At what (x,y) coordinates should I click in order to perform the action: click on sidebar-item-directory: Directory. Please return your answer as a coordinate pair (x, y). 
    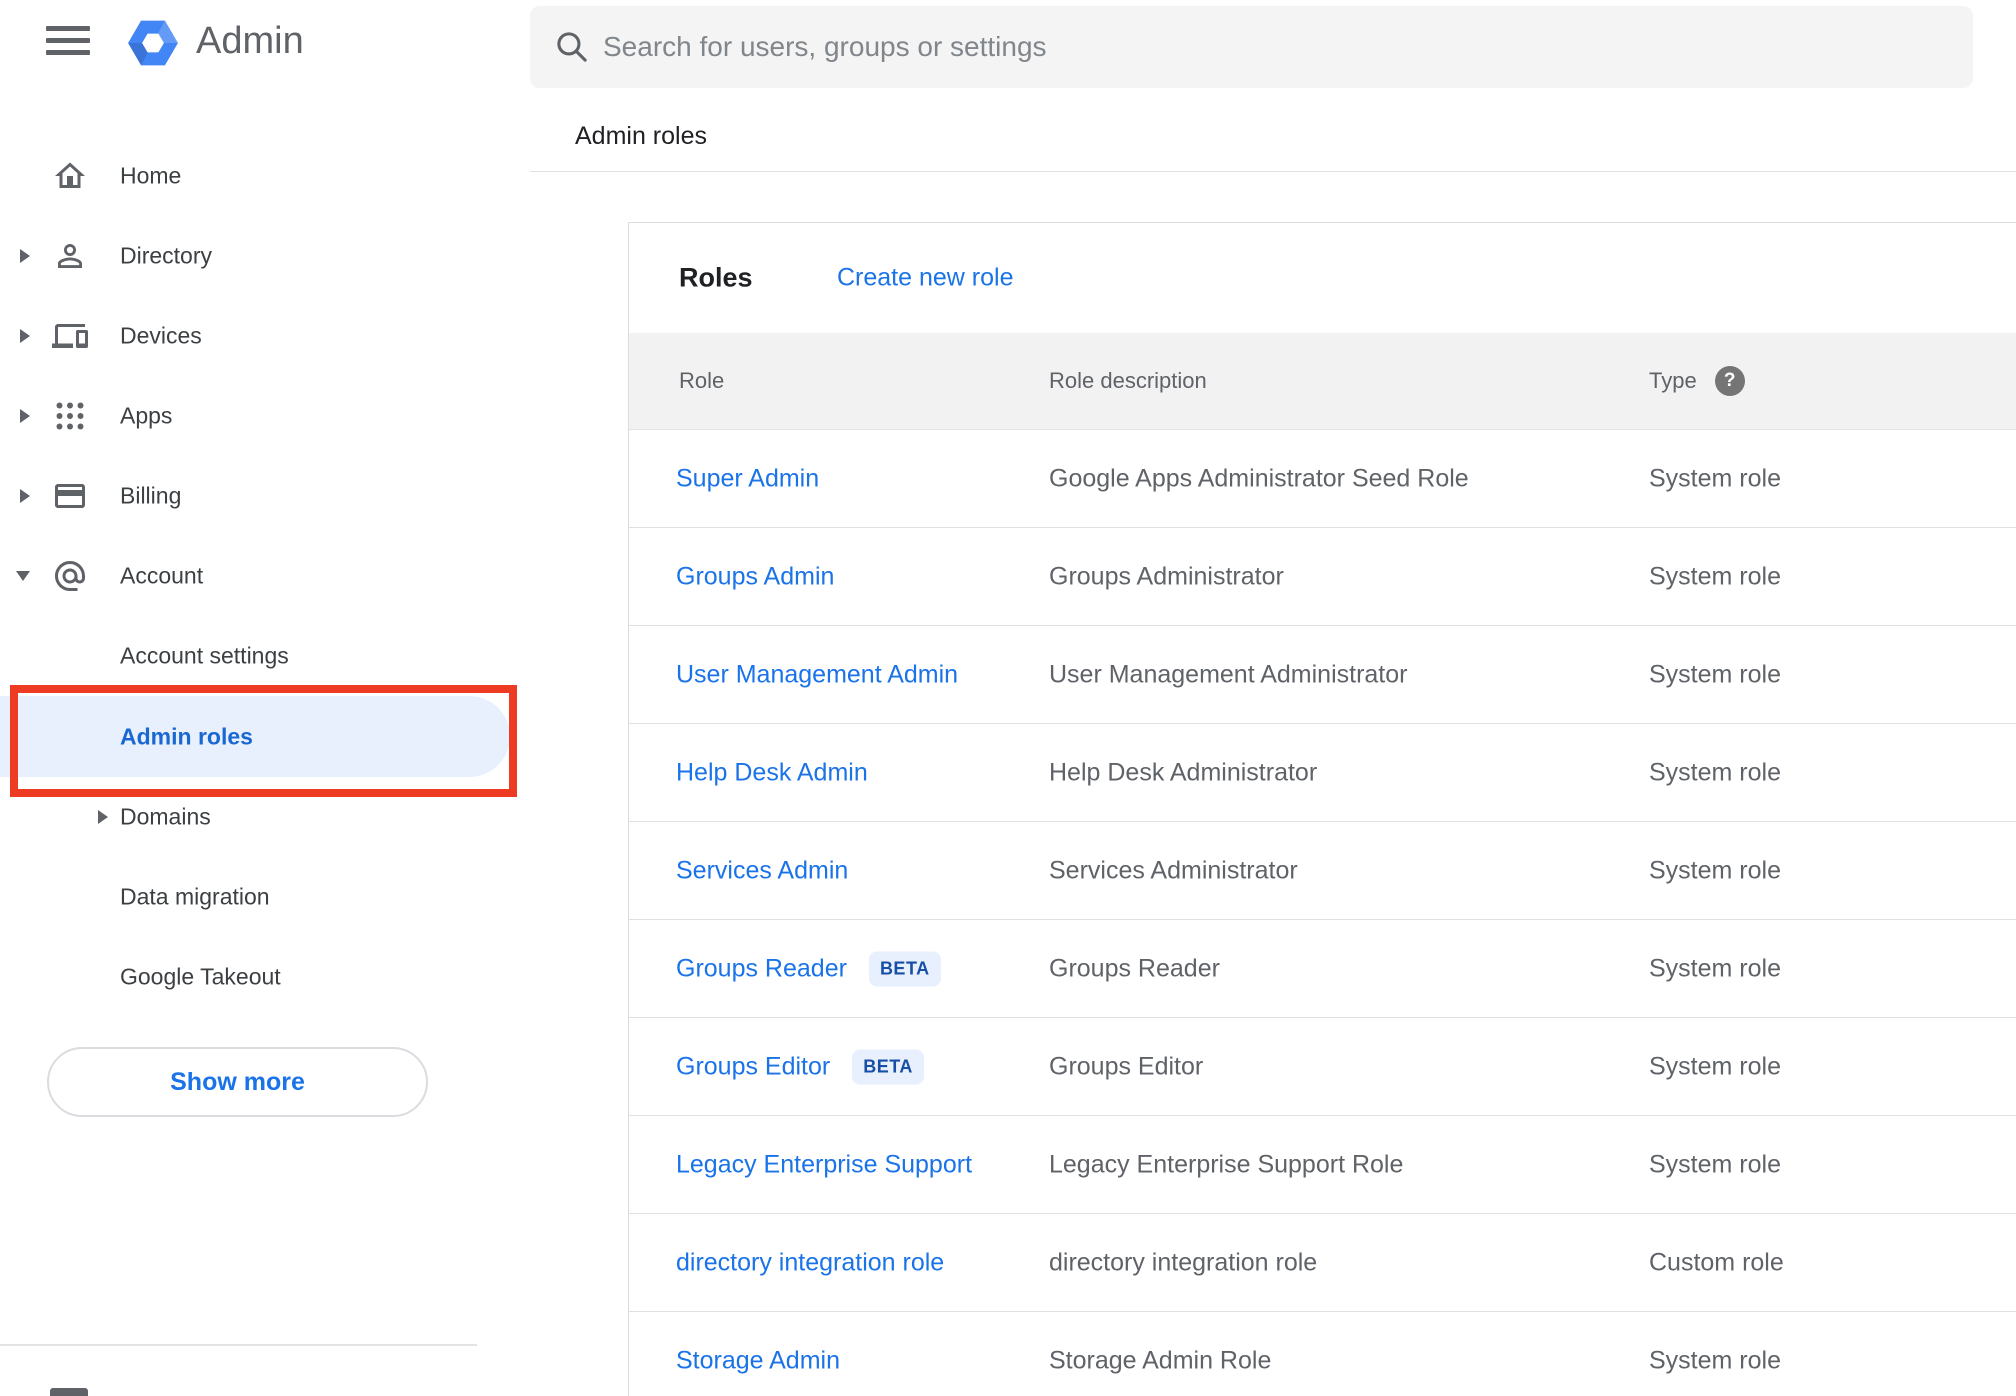
    Looking at the image, I should click on (265, 256).